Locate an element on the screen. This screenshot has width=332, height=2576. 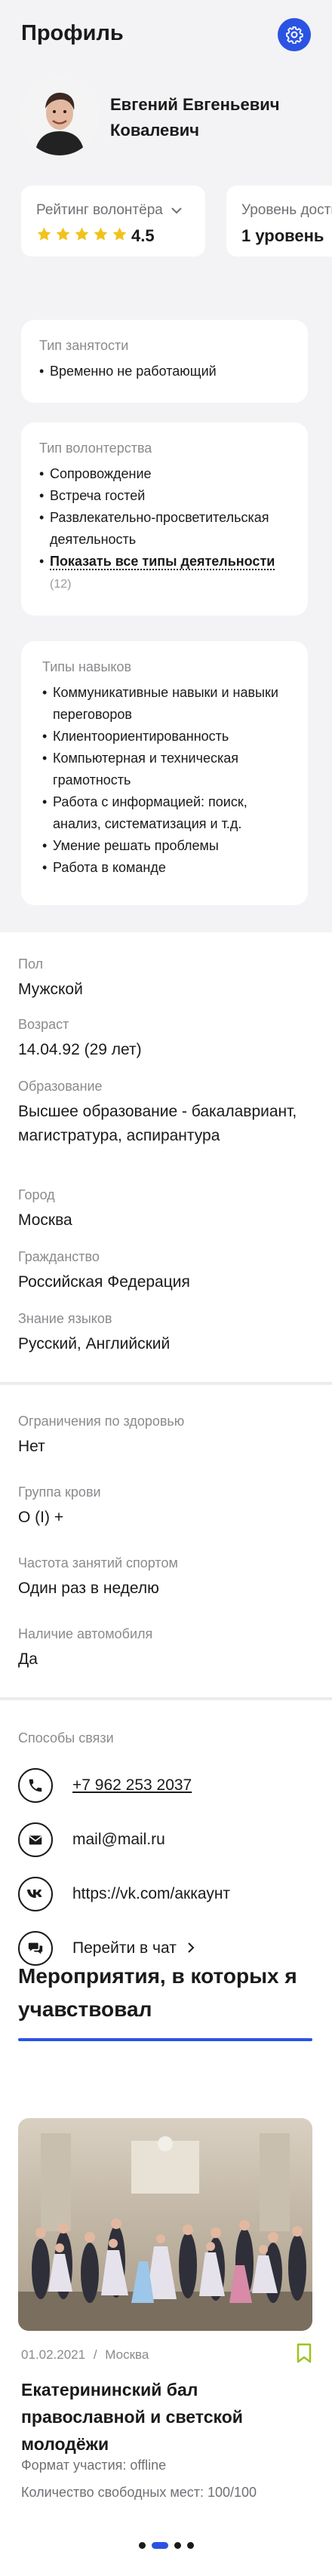
show-all-types-item: Показать все типы деятельности (12) is located at coordinates (163, 573).